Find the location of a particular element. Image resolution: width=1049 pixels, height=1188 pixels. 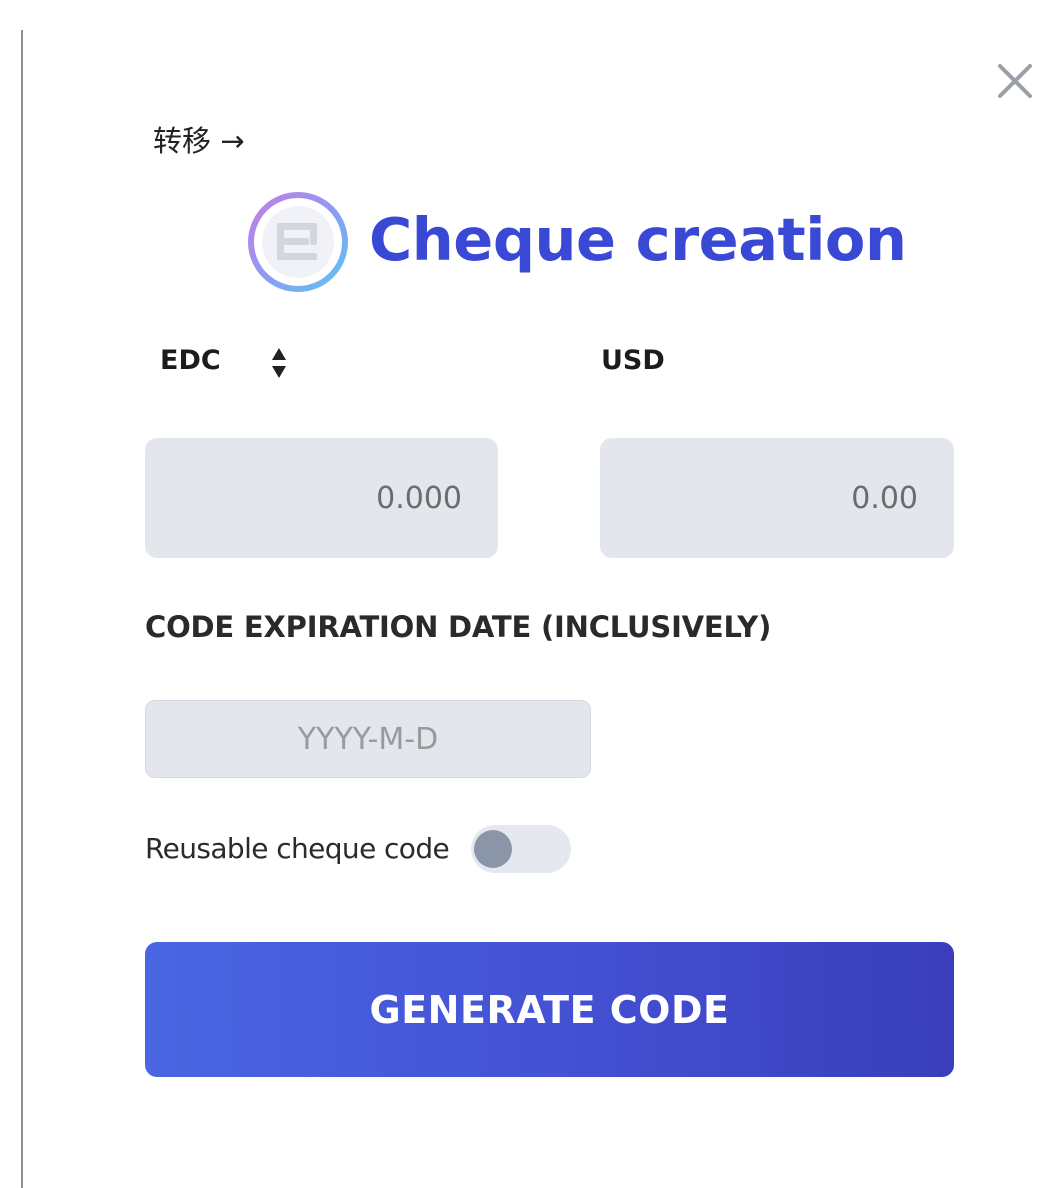

close-icon is located at coordinates (1015, 81).